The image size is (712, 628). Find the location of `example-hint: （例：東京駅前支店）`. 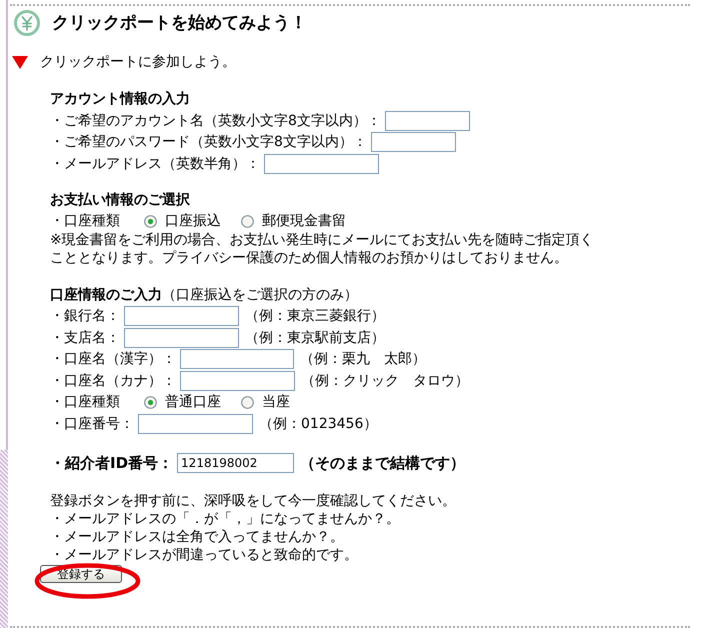

example-hint: （例：東京駅前支店） is located at coordinates (315, 337).